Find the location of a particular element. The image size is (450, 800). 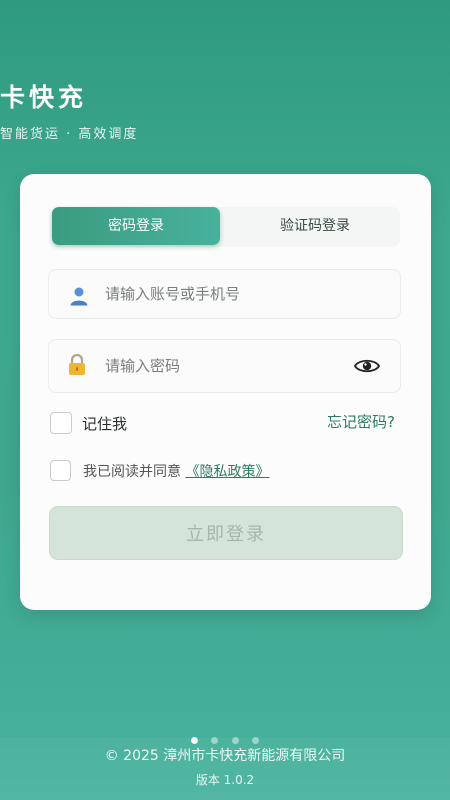

login-tabs: 密码登录 验证码登录 is located at coordinates (225, 227).